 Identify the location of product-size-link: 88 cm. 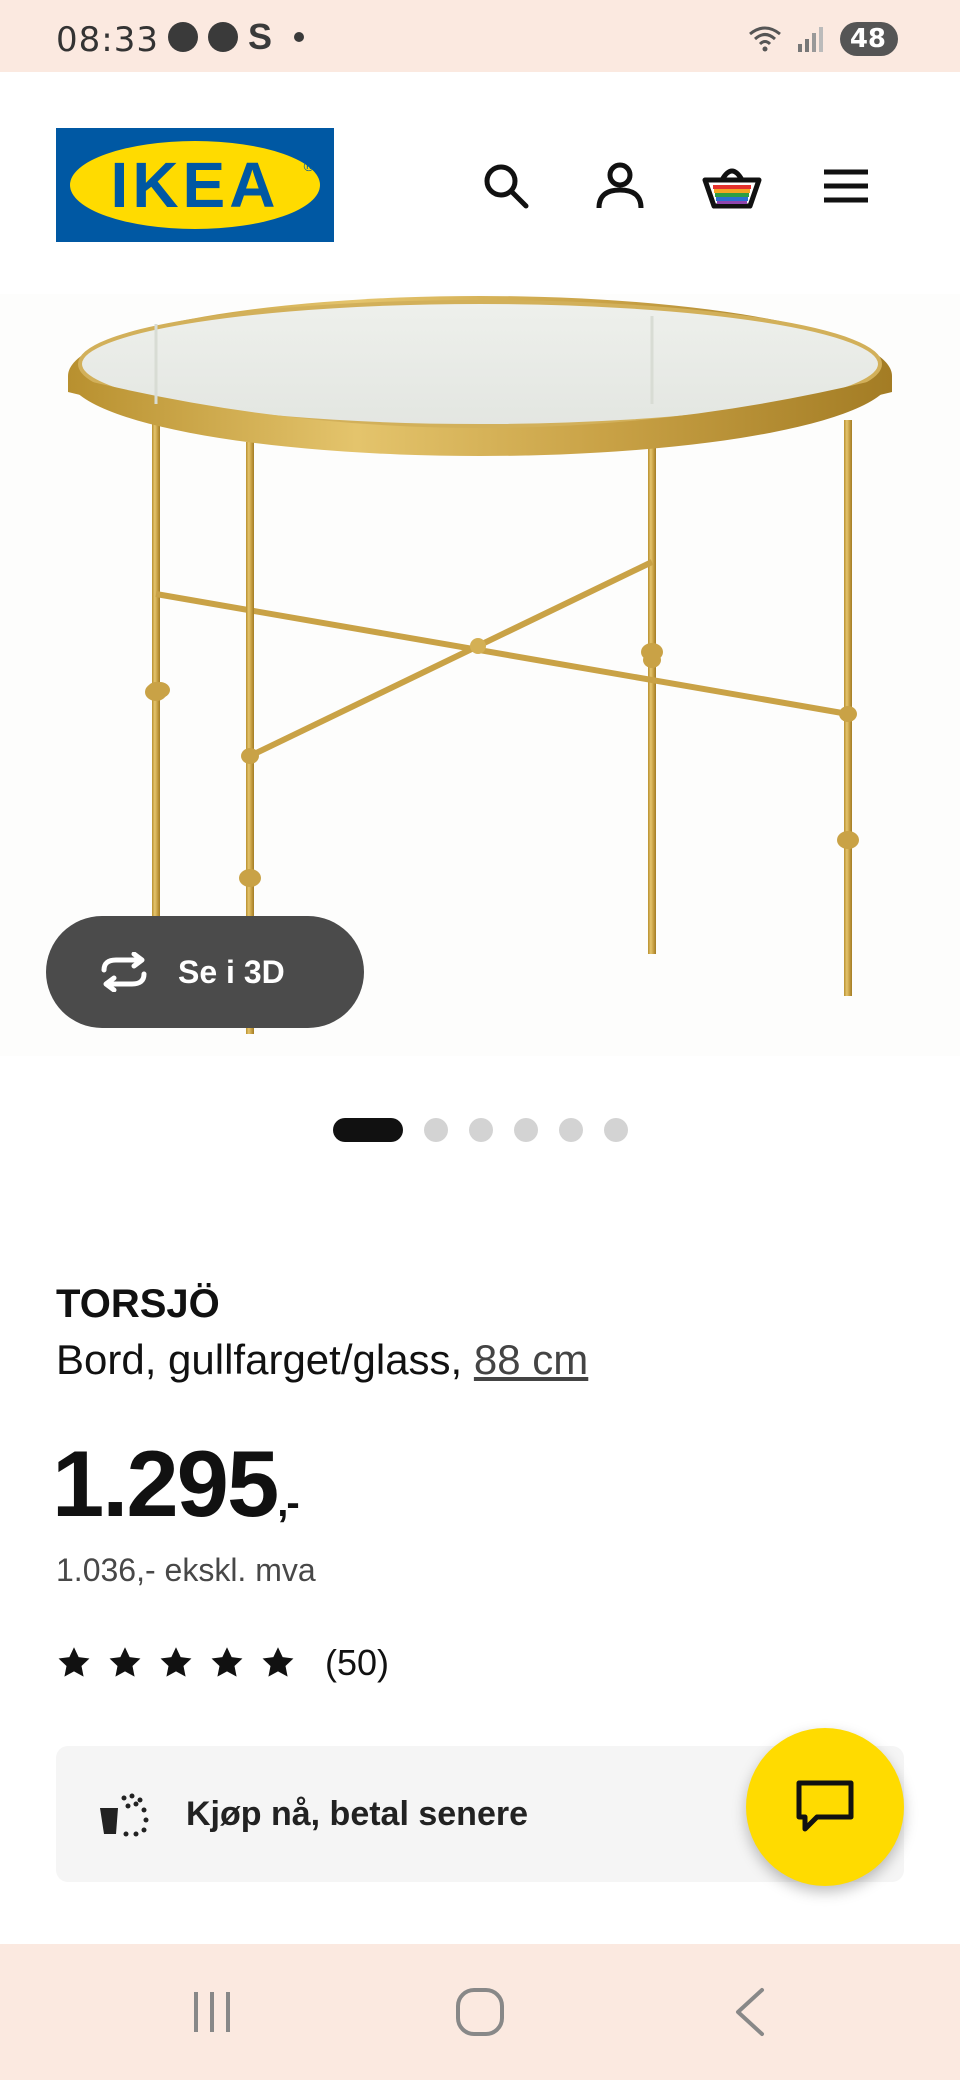
(531, 1359).